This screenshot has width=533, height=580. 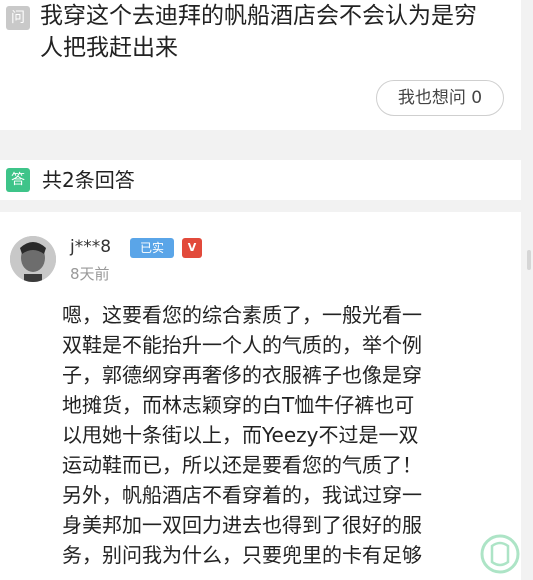 I want to click on question-title-line: 我穿这个去迪拜的帆船酒店会不会认为是穷, so click(x=258, y=16).